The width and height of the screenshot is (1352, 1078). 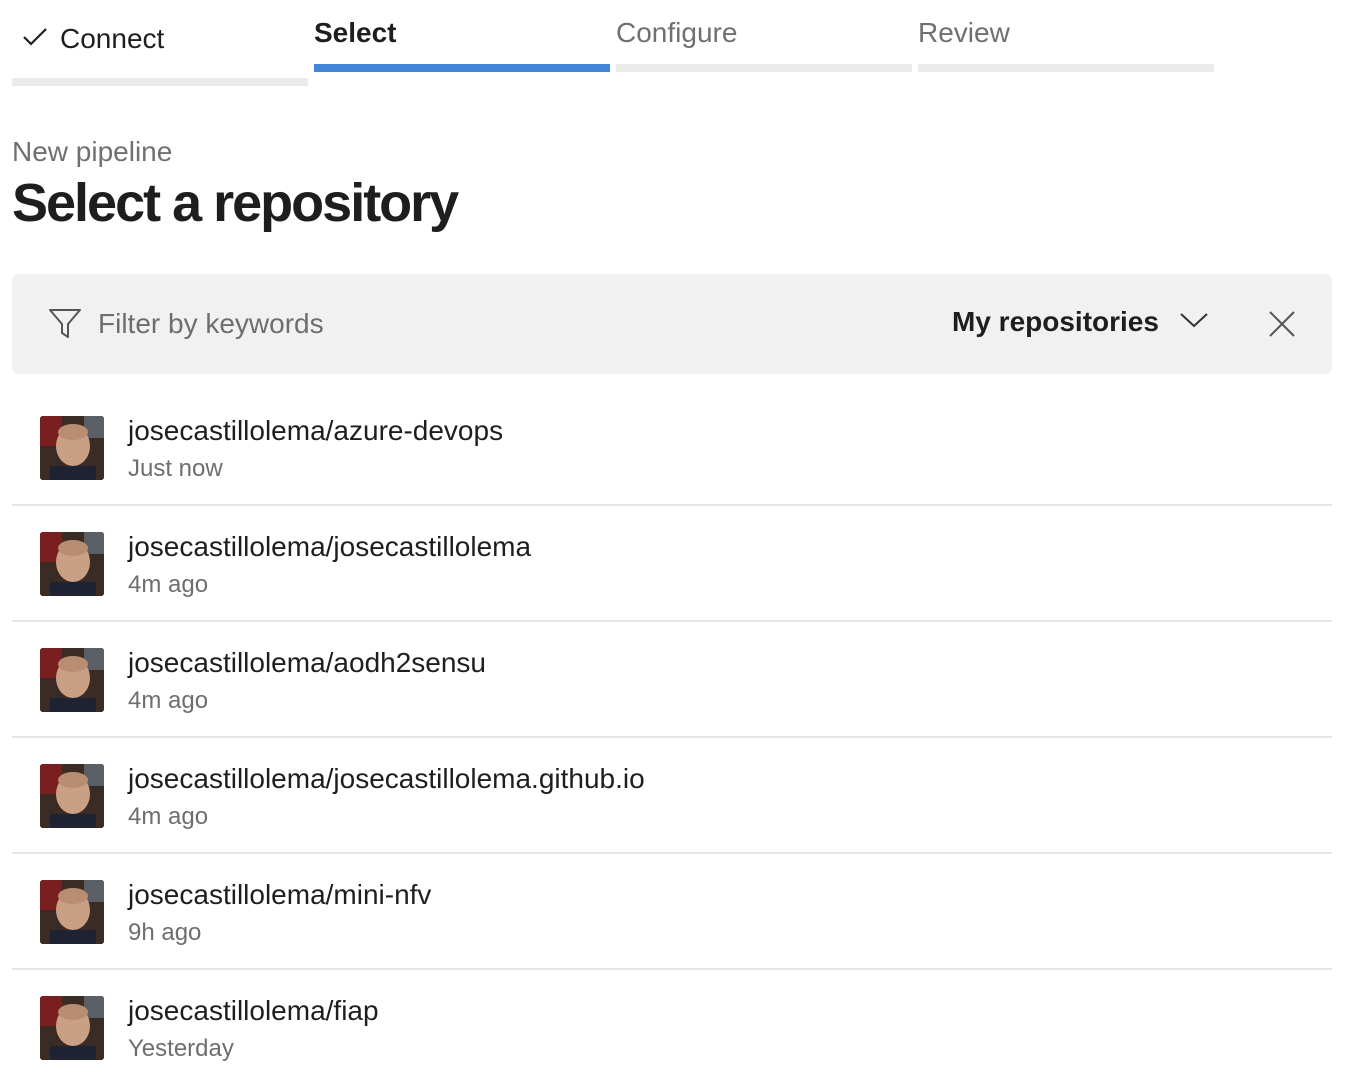 What do you see at coordinates (964, 32) in the screenshot?
I see `step-review-label: Review` at bounding box center [964, 32].